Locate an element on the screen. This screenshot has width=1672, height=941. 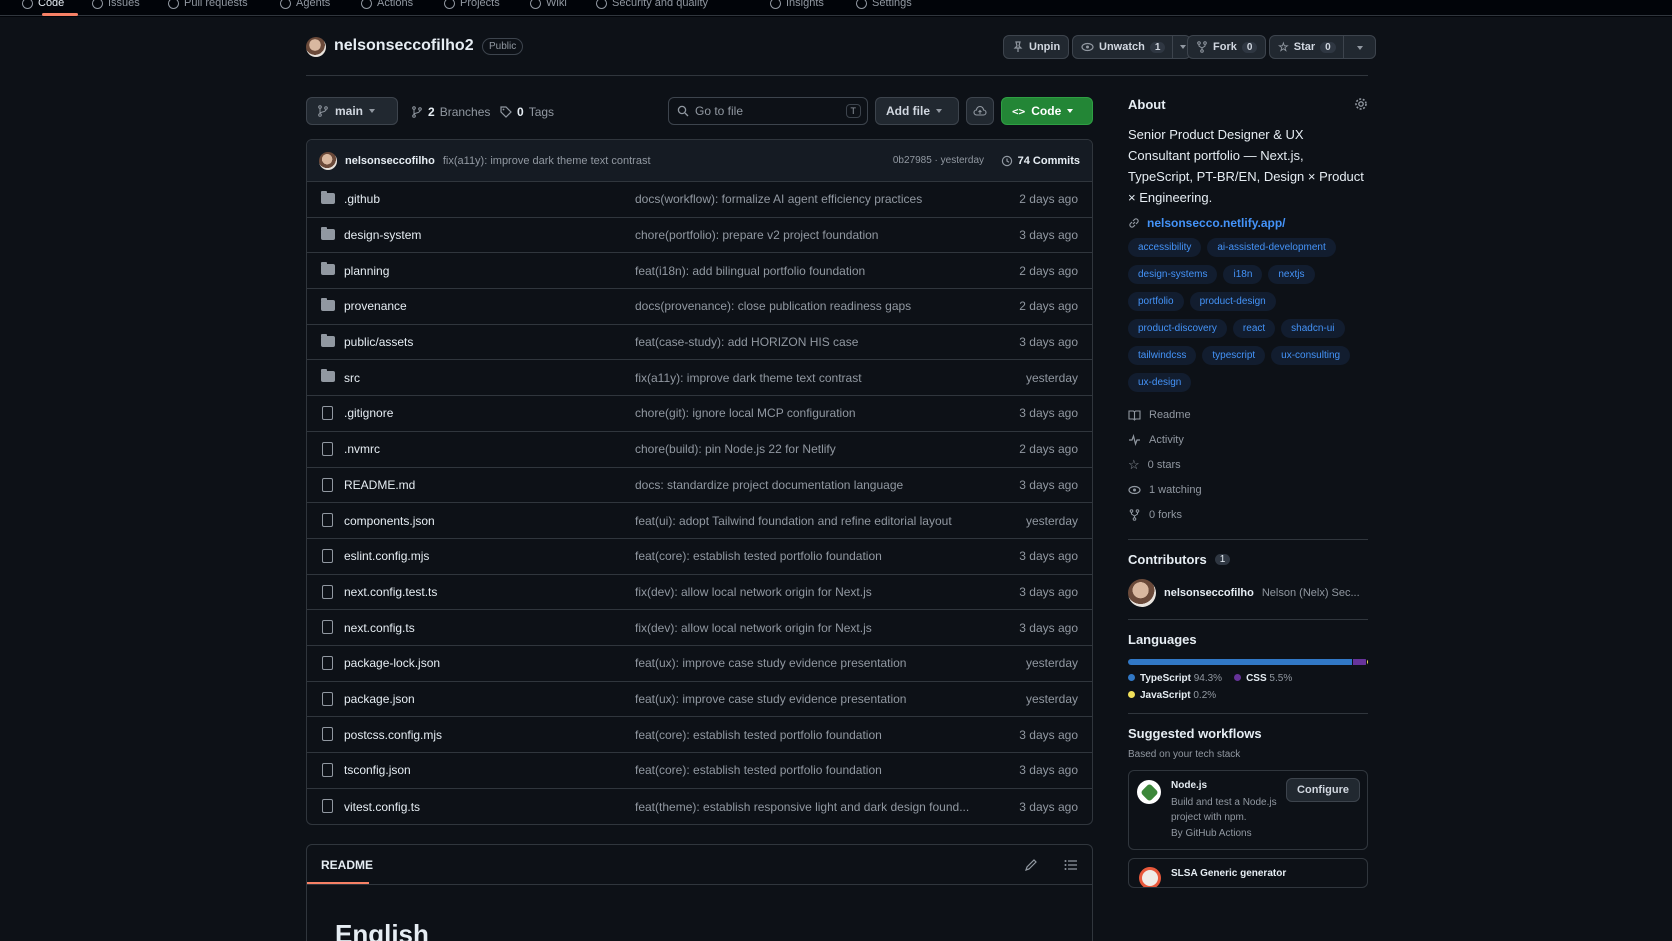
chevron-down-icon is located at coordinates (1183, 47).